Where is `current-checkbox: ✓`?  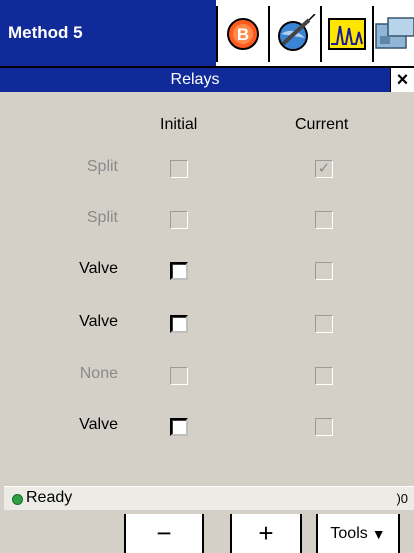 current-checkbox: ✓ is located at coordinates (324, 169).